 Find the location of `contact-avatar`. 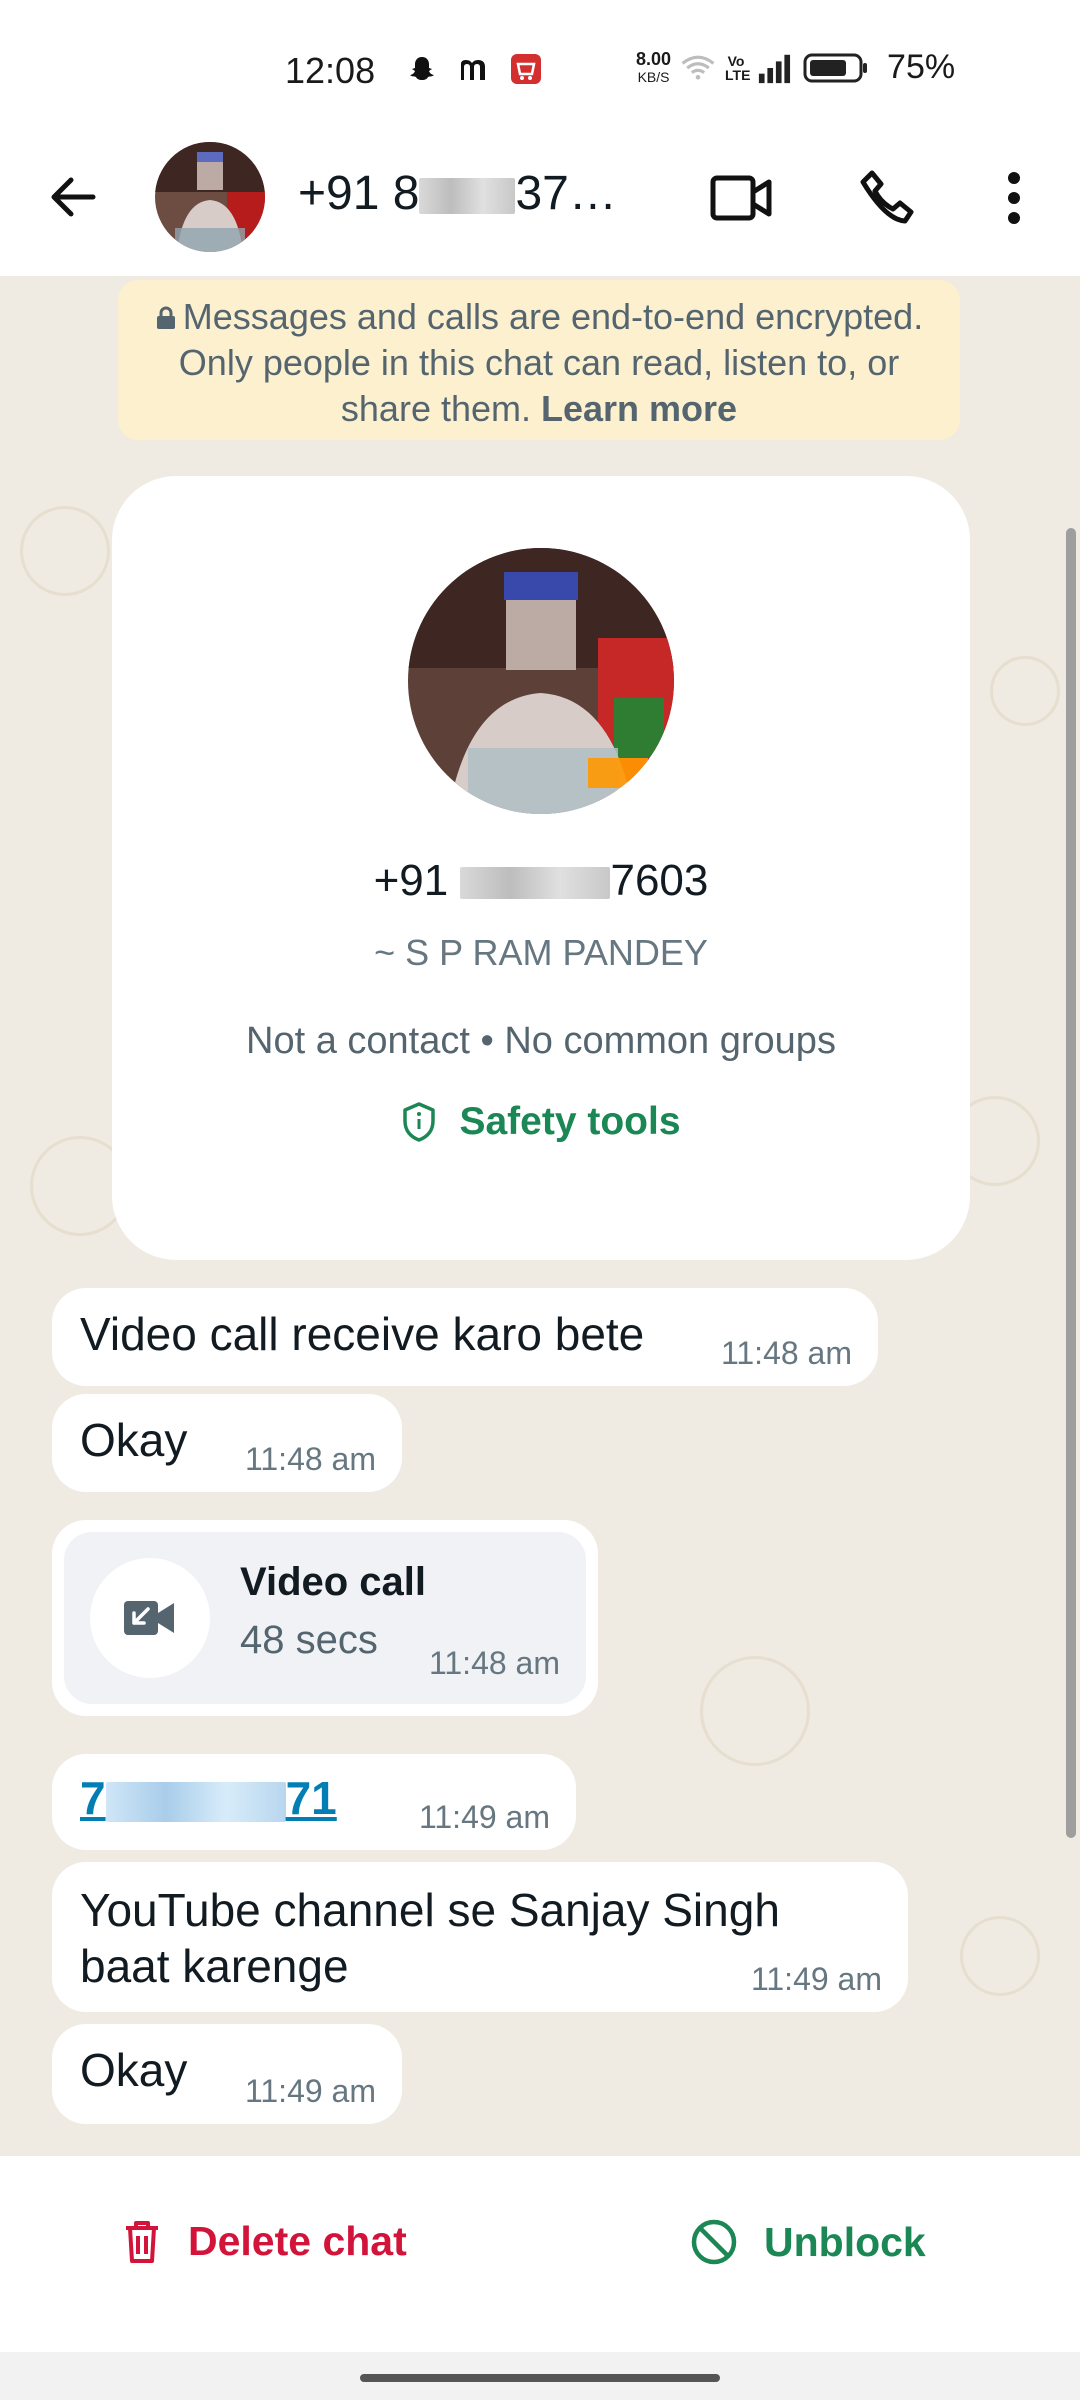

contact-avatar is located at coordinates (210, 197).